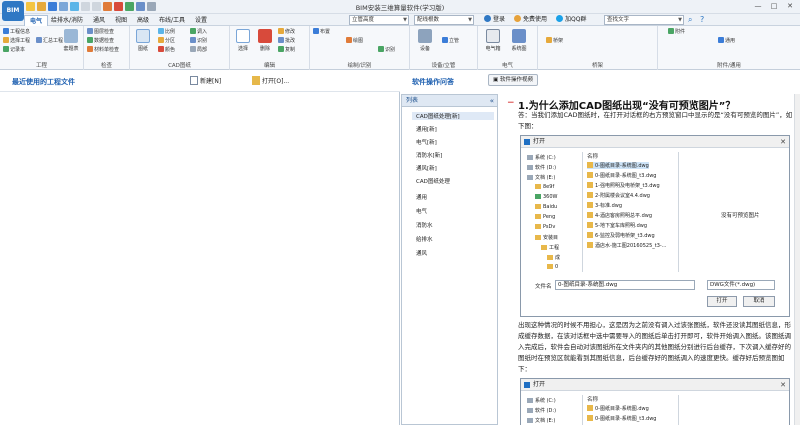 This screenshot has height=425, width=800. Describe the element at coordinates (421, 197) in the screenshot. I see `faq-list-item: 通用` at that location.